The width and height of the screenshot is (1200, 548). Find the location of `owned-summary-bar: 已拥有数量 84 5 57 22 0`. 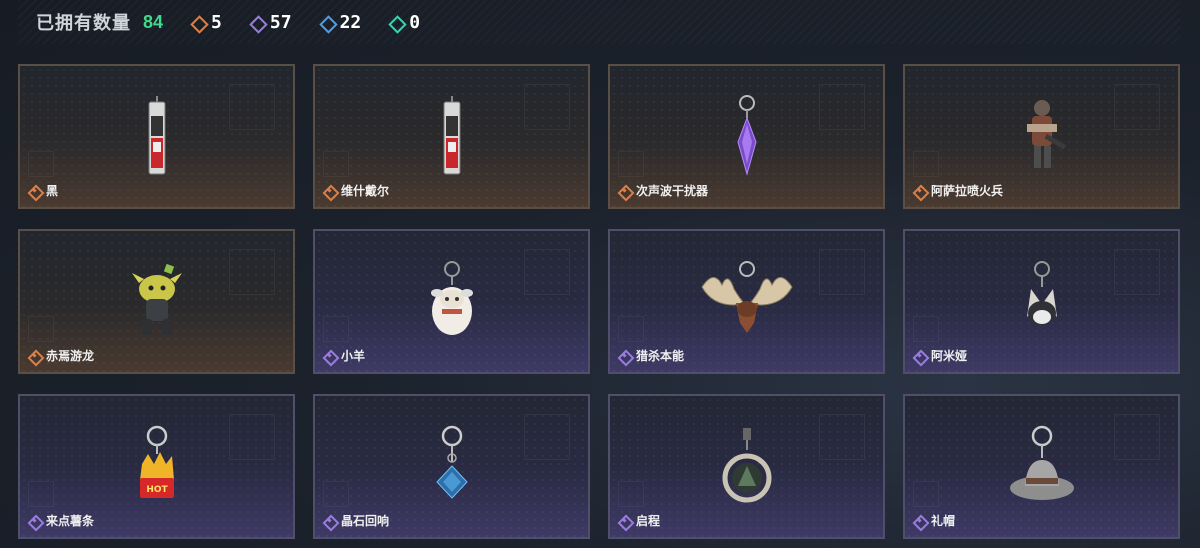

owned-summary-bar: 已拥有数量 84 5 57 22 0 is located at coordinates (599, 22).